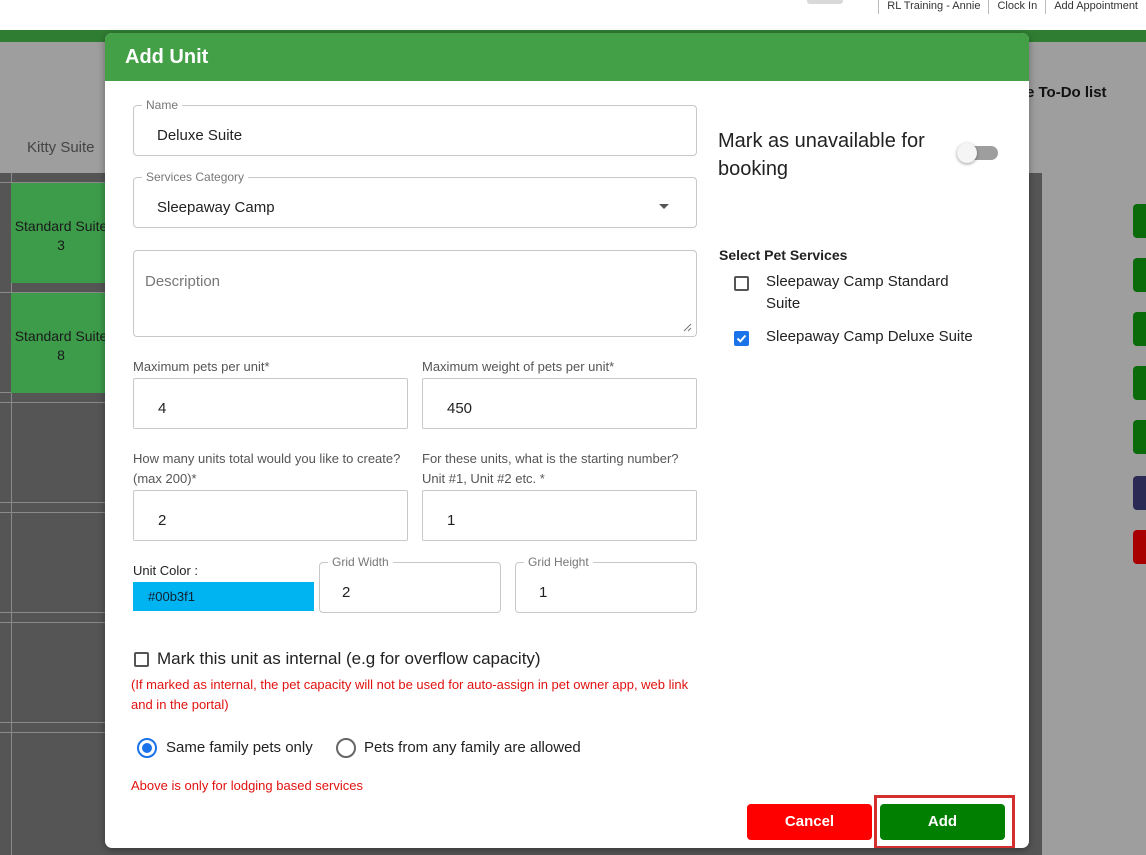 This screenshot has width=1146, height=855. I want to click on max-pets-label: Maximum pets per unit*, so click(201, 366).